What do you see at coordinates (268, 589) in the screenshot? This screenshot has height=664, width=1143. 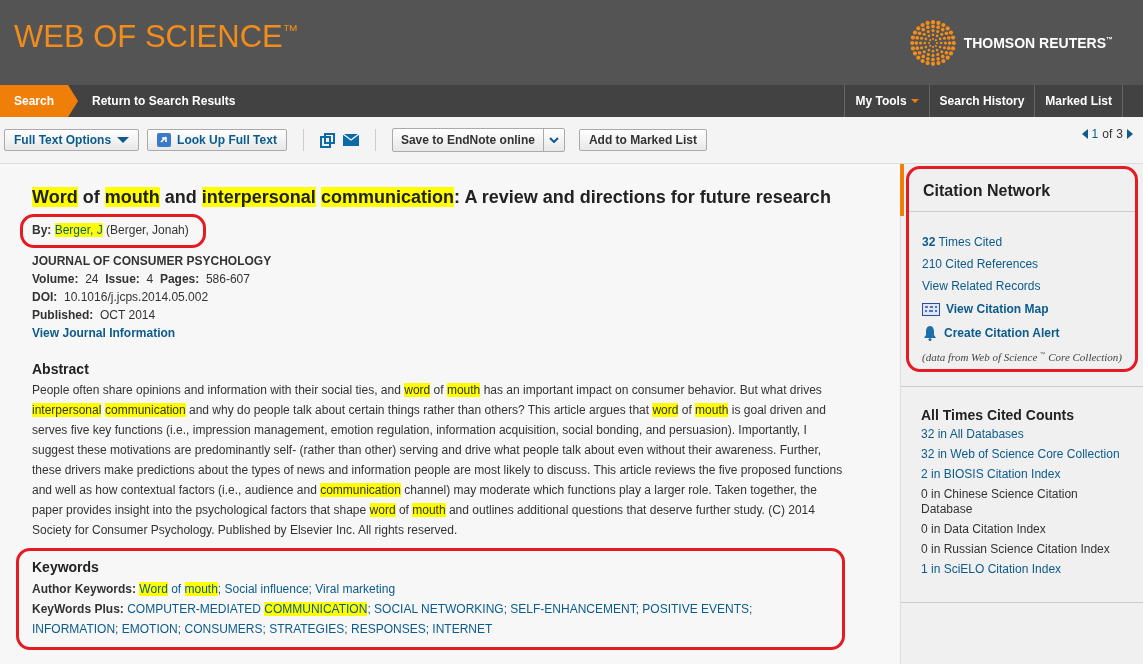 I see `keyword-link: Social influence;` at bounding box center [268, 589].